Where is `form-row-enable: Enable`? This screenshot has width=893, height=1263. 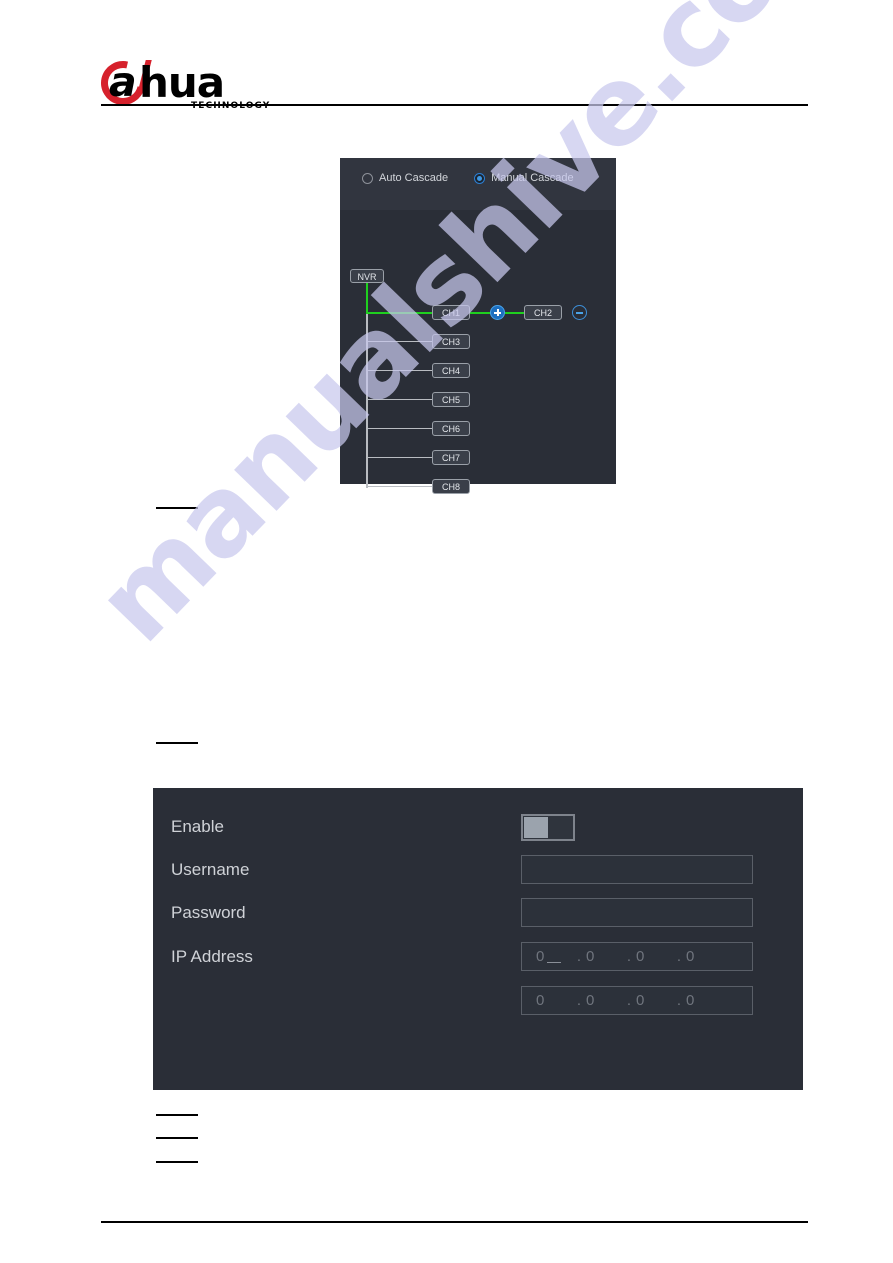
form-row-enable: Enable is located at coordinates (478, 827).